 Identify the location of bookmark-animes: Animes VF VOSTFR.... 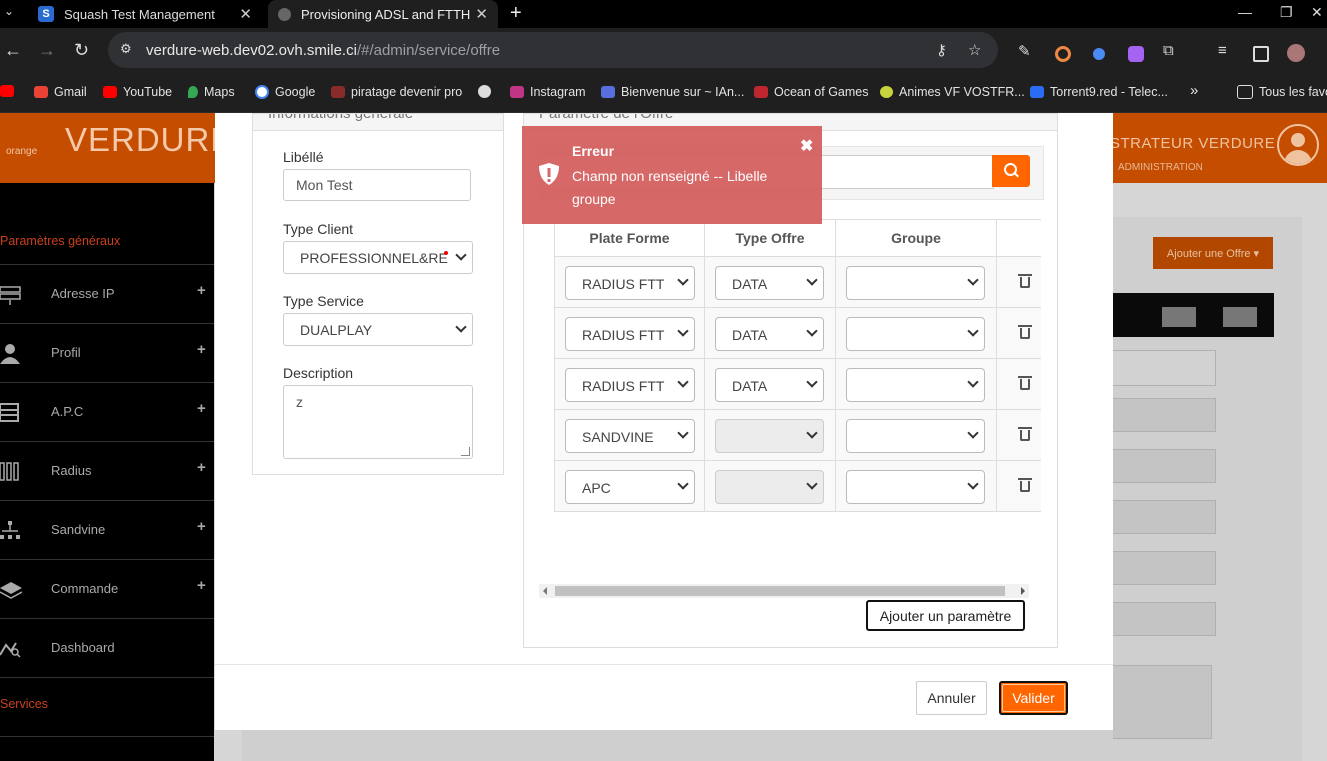
(952, 92).